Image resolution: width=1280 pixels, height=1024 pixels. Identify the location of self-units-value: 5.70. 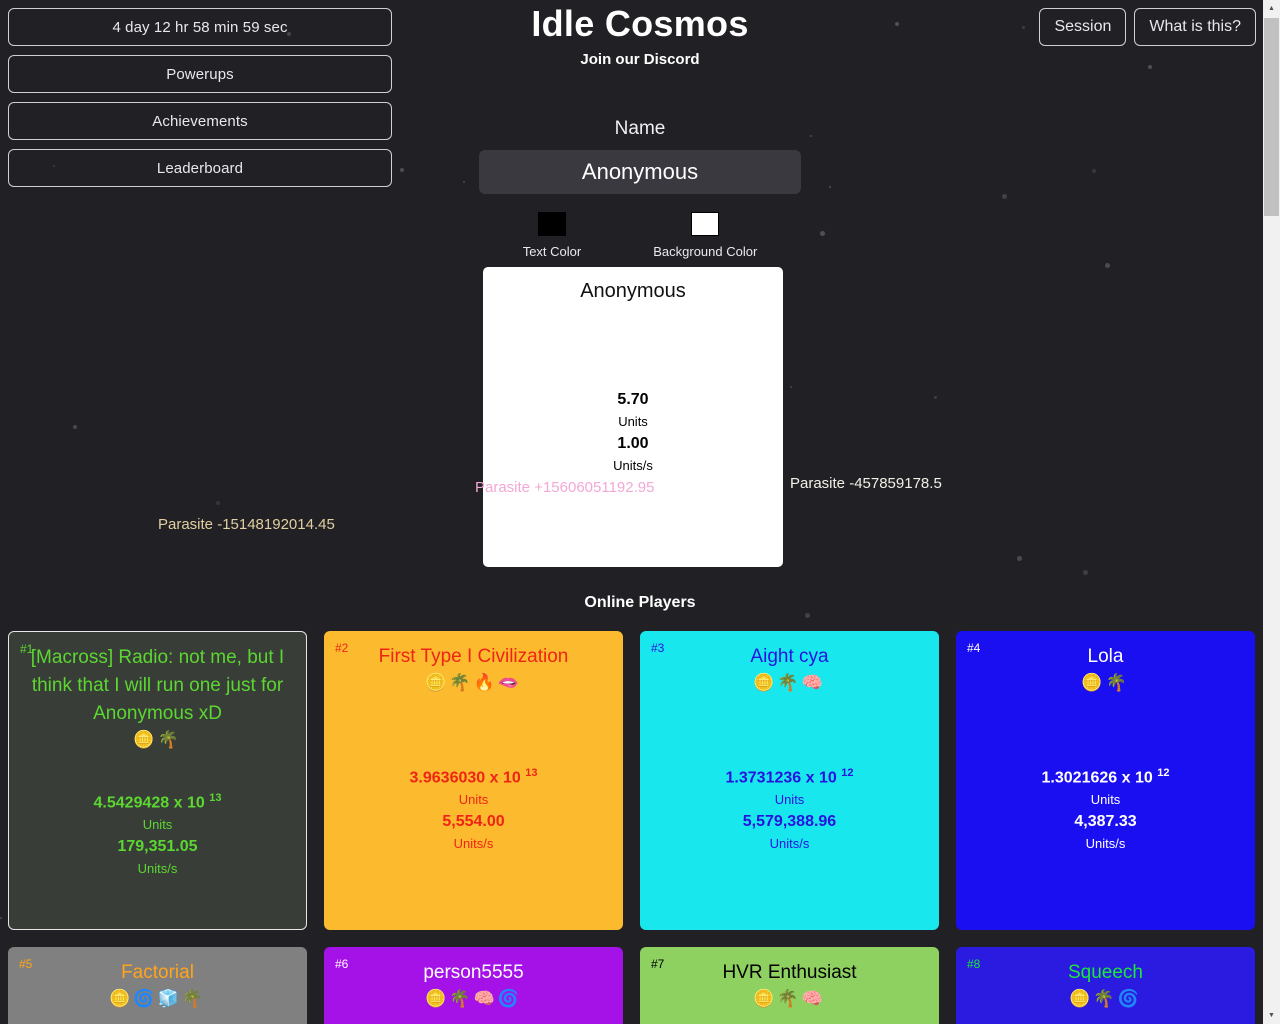
(633, 399).